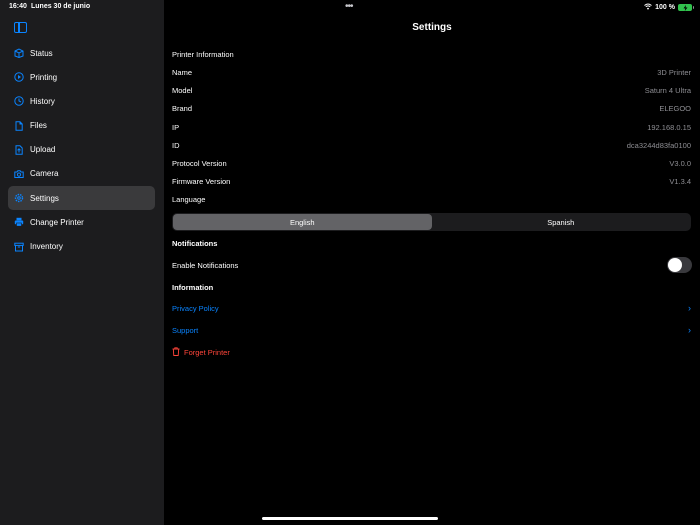 The image size is (700, 525). I want to click on status-indicators: 100 %, so click(669, 7).